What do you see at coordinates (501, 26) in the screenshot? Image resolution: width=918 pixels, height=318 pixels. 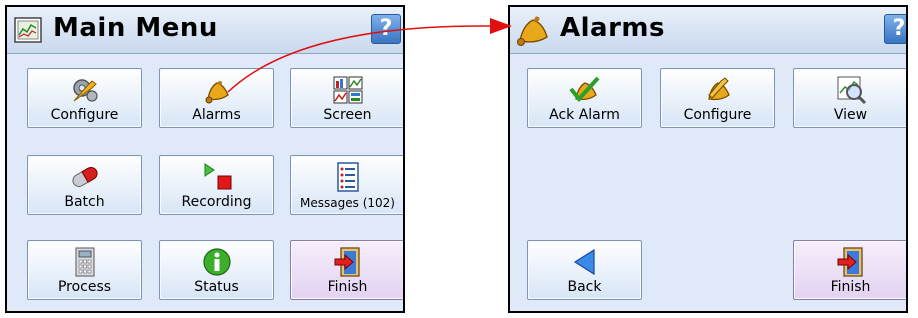 I see `arrow-head` at bounding box center [501, 26].